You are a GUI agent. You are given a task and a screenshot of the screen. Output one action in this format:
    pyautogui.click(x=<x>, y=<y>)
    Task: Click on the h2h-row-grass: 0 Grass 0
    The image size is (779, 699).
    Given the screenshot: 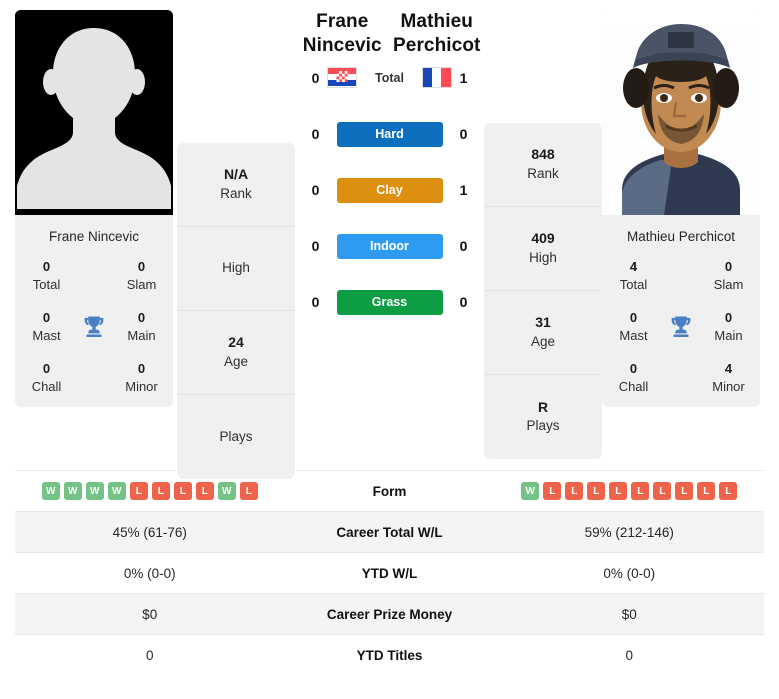 What is the action you would take?
    pyautogui.click(x=390, y=302)
    